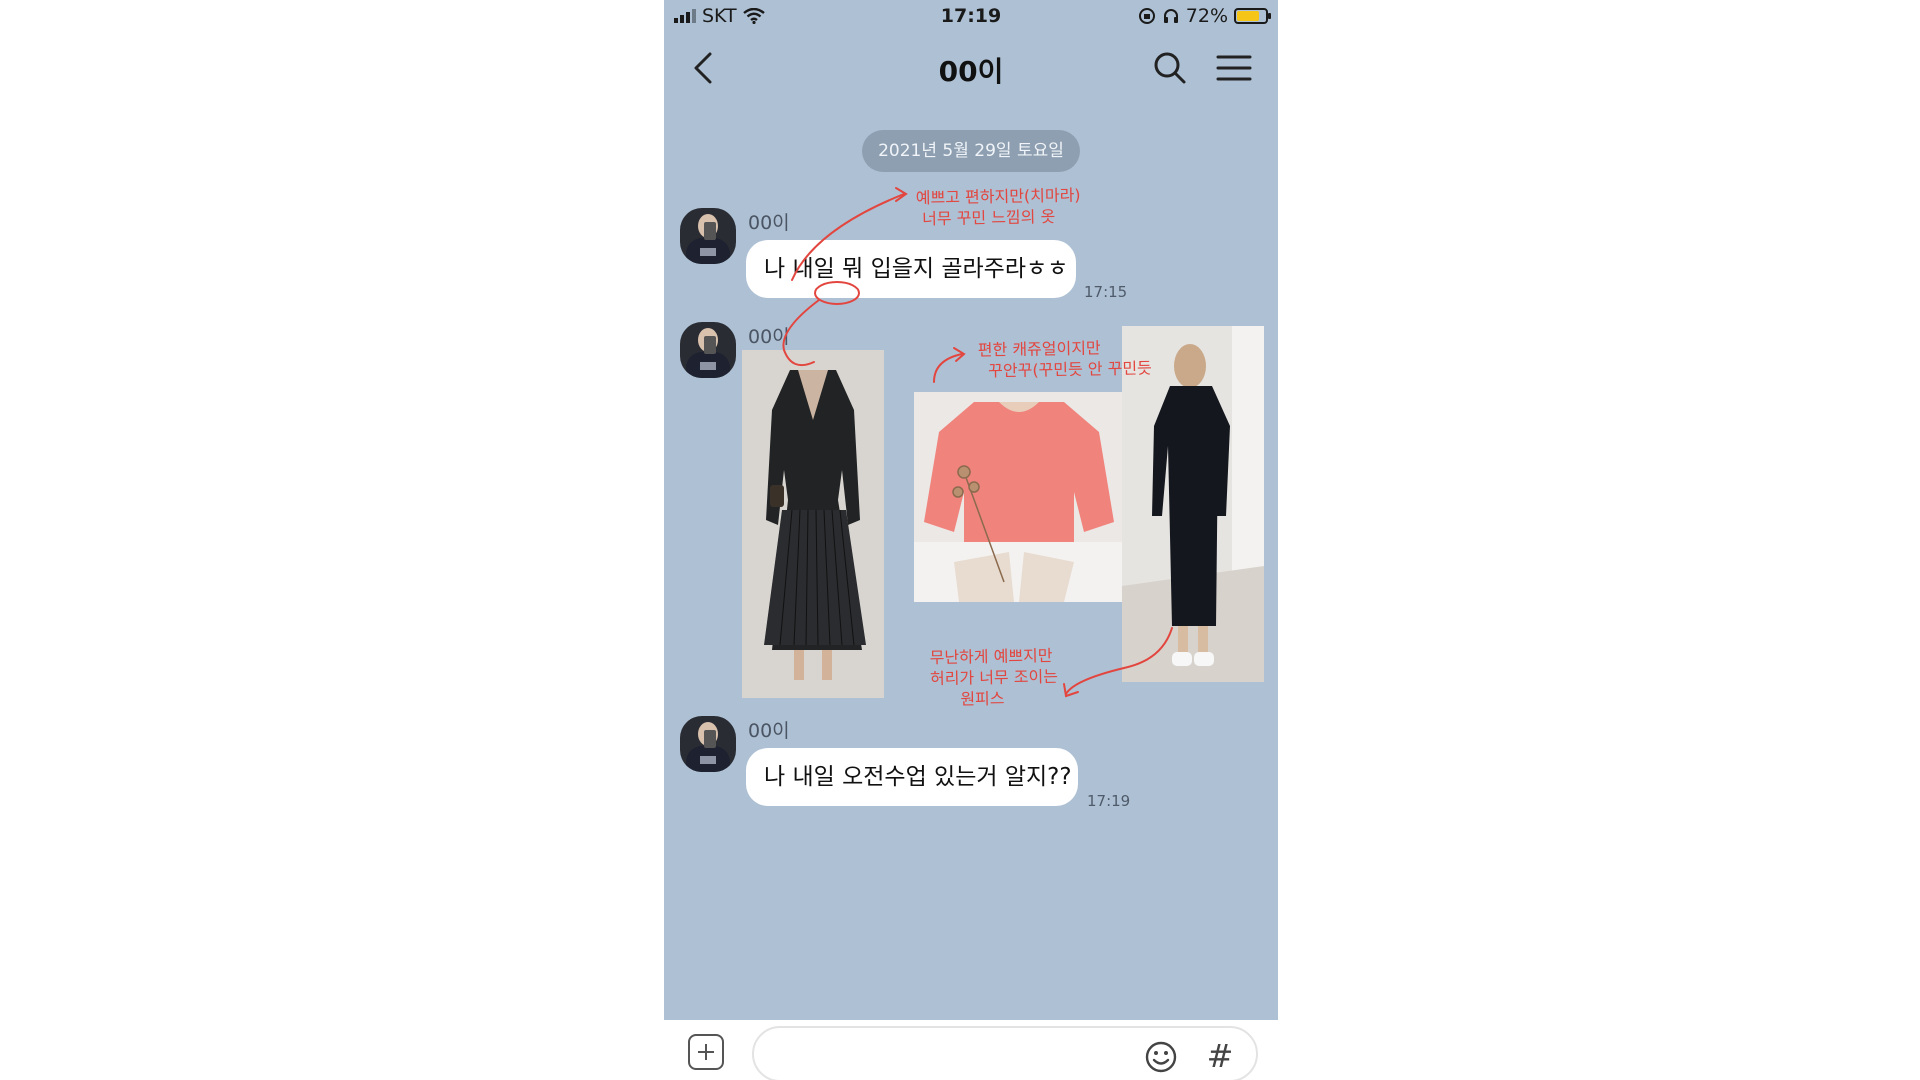 The image size is (1920, 1080). I want to click on plus-icon, so click(706, 1052).